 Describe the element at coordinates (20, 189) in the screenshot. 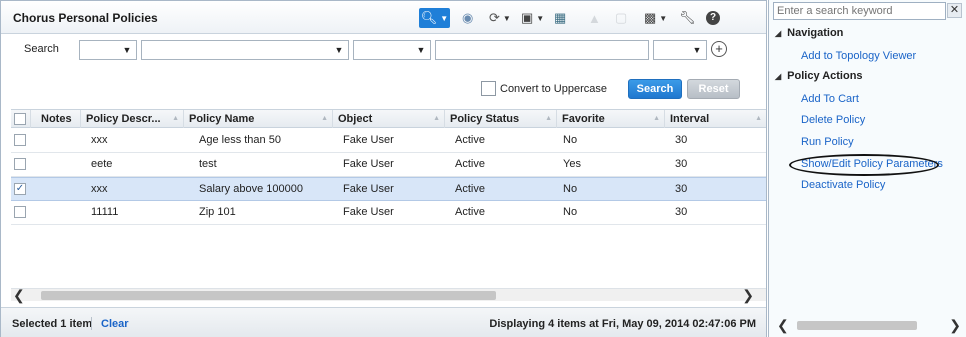

I see `row-checkbox: ✓` at that location.